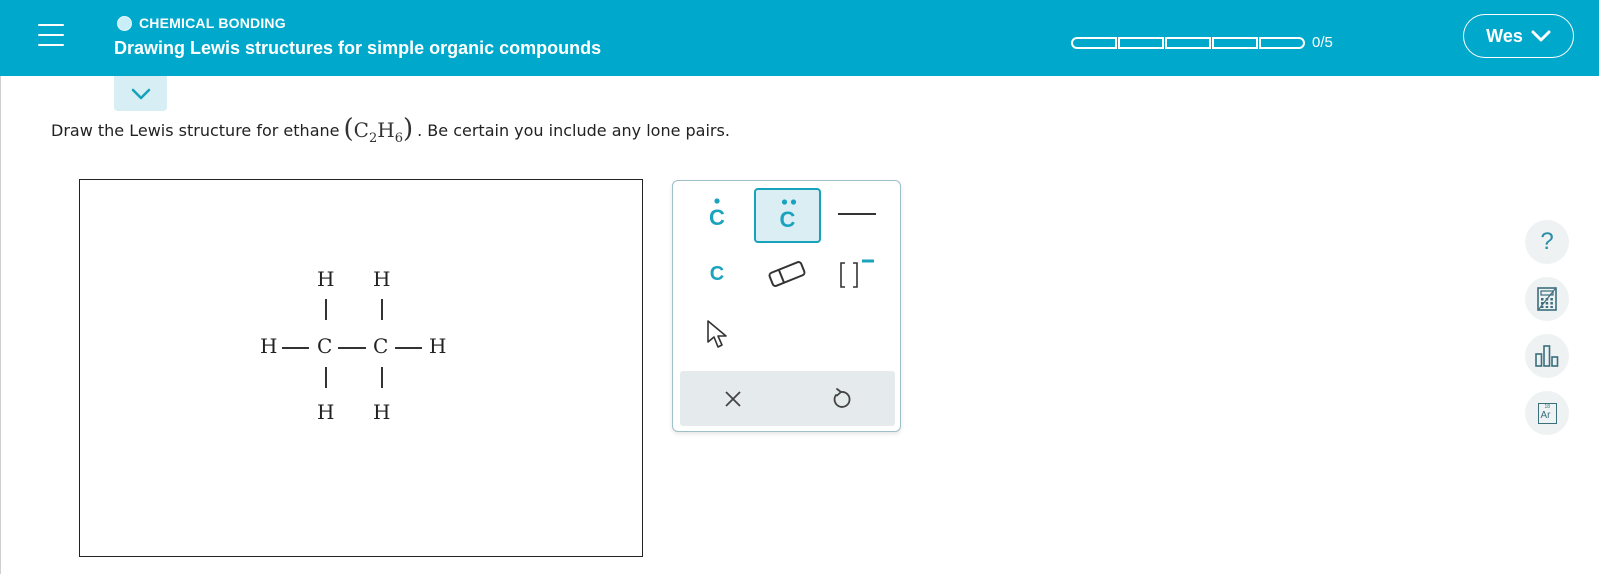  Describe the element at coordinates (398, 138) in the screenshot. I see `formula-subscript: 6` at that location.